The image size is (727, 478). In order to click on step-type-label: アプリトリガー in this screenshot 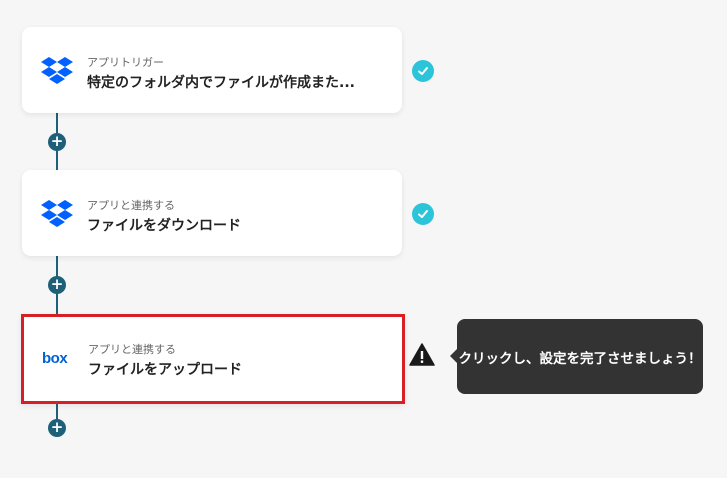, I will do `click(125, 62)`.